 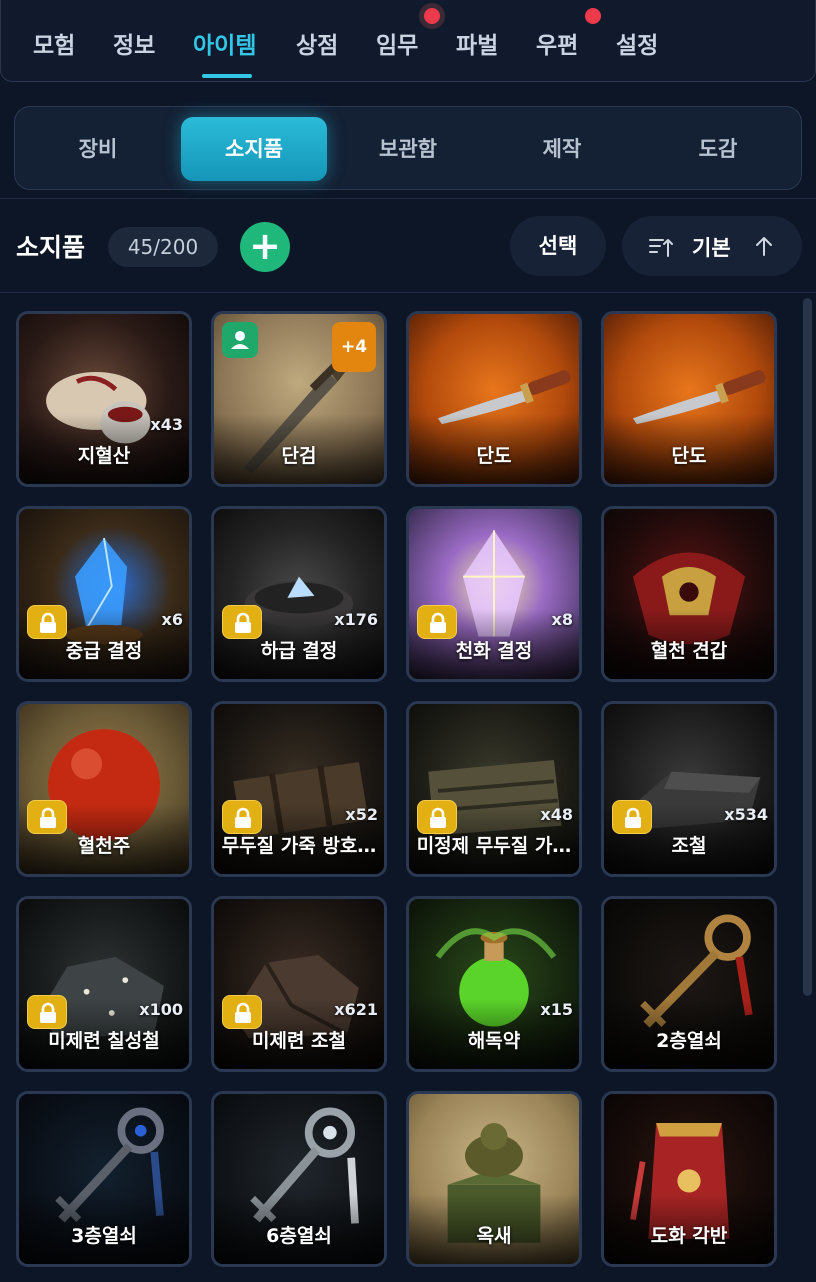 I want to click on item-name: 미제련 조철, so click(x=298, y=1041).